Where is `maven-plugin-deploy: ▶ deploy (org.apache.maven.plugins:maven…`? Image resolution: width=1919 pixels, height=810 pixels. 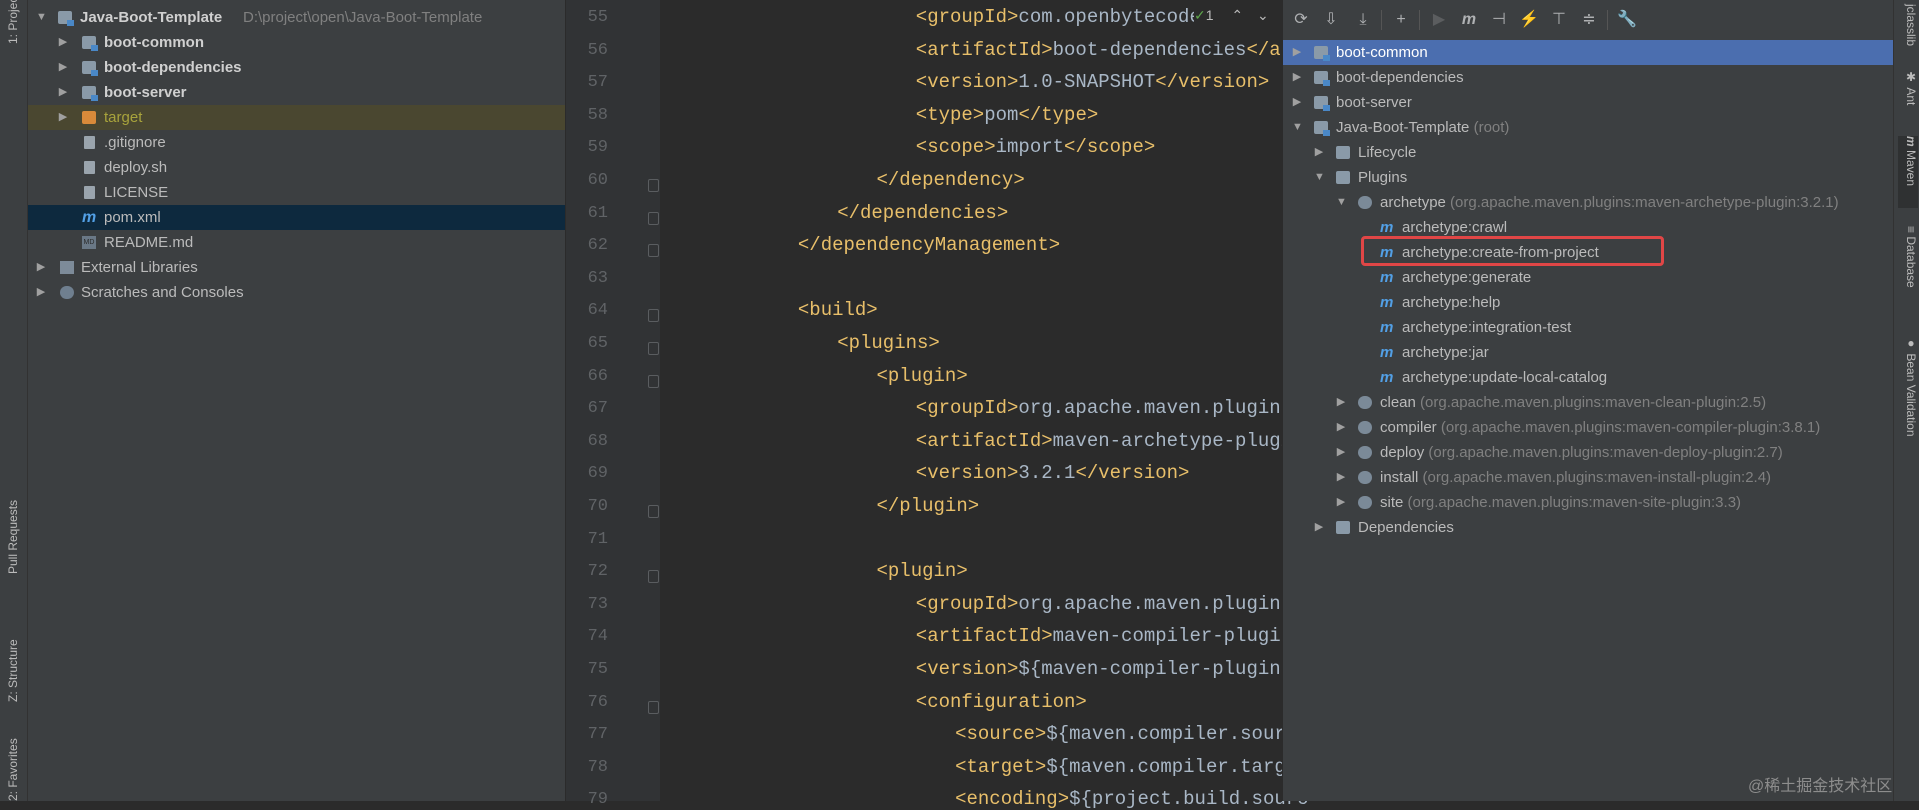
maven-plugin-deploy: ▶ deploy (org.apache.maven.plugins:maven… is located at coordinates (1588, 452).